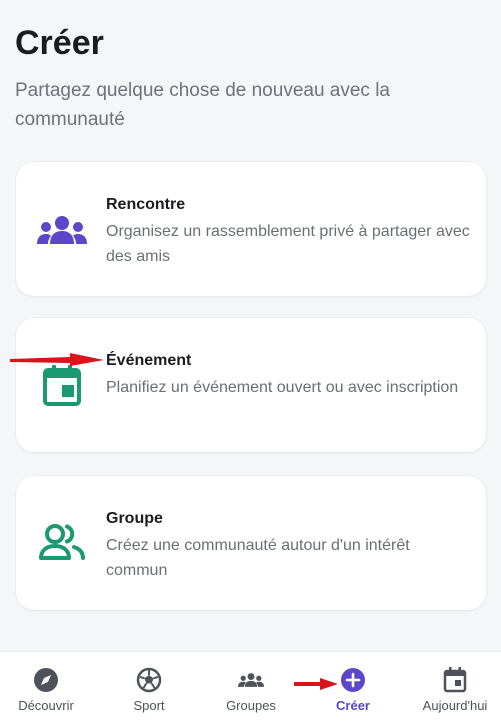 This screenshot has height=722, width=501. I want to click on card-title: Groupe, so click(134, 518).